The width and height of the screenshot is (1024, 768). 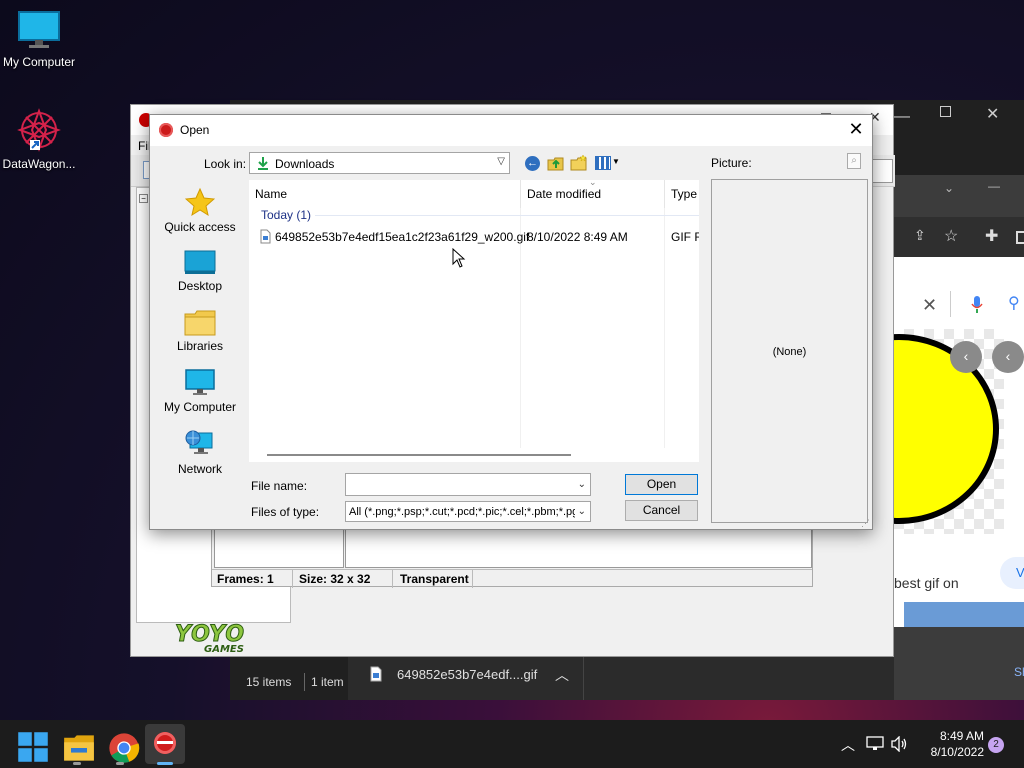 I want to click on bookmark-star-icon: ☆, so click(x=951, y=236).